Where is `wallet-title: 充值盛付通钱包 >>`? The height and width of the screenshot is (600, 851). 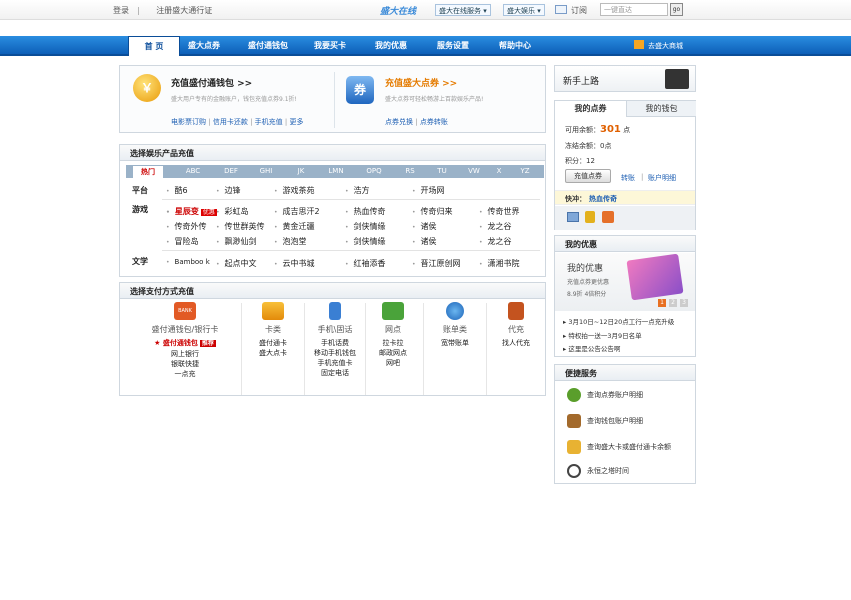
wallet-title: 充值盛付通钱包 >> is located at coordinates (211, 82).